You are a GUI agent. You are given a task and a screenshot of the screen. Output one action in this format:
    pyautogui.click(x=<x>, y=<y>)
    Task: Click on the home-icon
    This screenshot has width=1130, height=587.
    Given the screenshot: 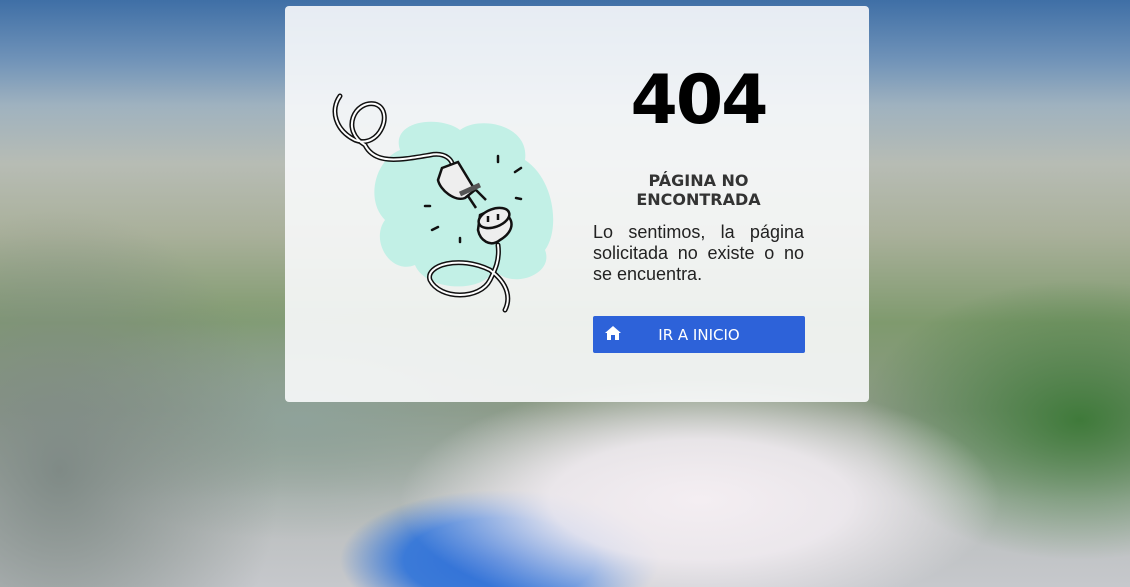 What is the action you would take?
    pyautogui.click(x=613, y=333)
    